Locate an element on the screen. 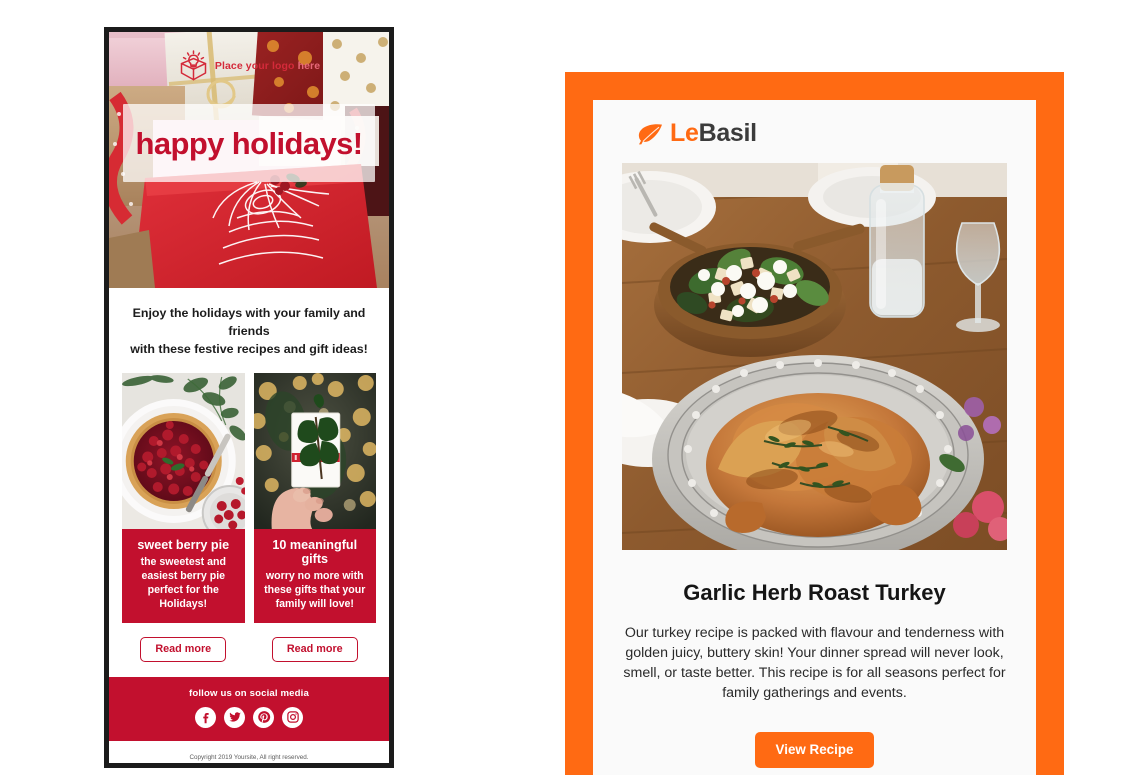  recipe-button-row: View Recipe is located at coordinates (814, 736).